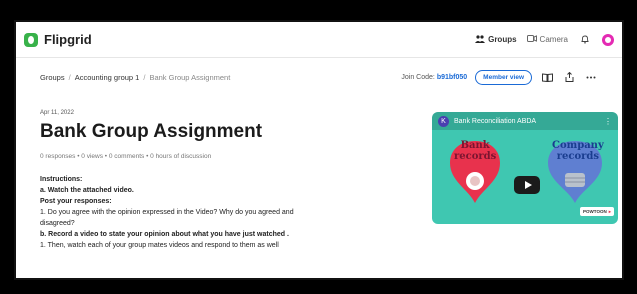 This screenshot has width=637, height=294. Describe the element at coordinates (318, 10) in the screenshot. I see `black-border-top` at that location.